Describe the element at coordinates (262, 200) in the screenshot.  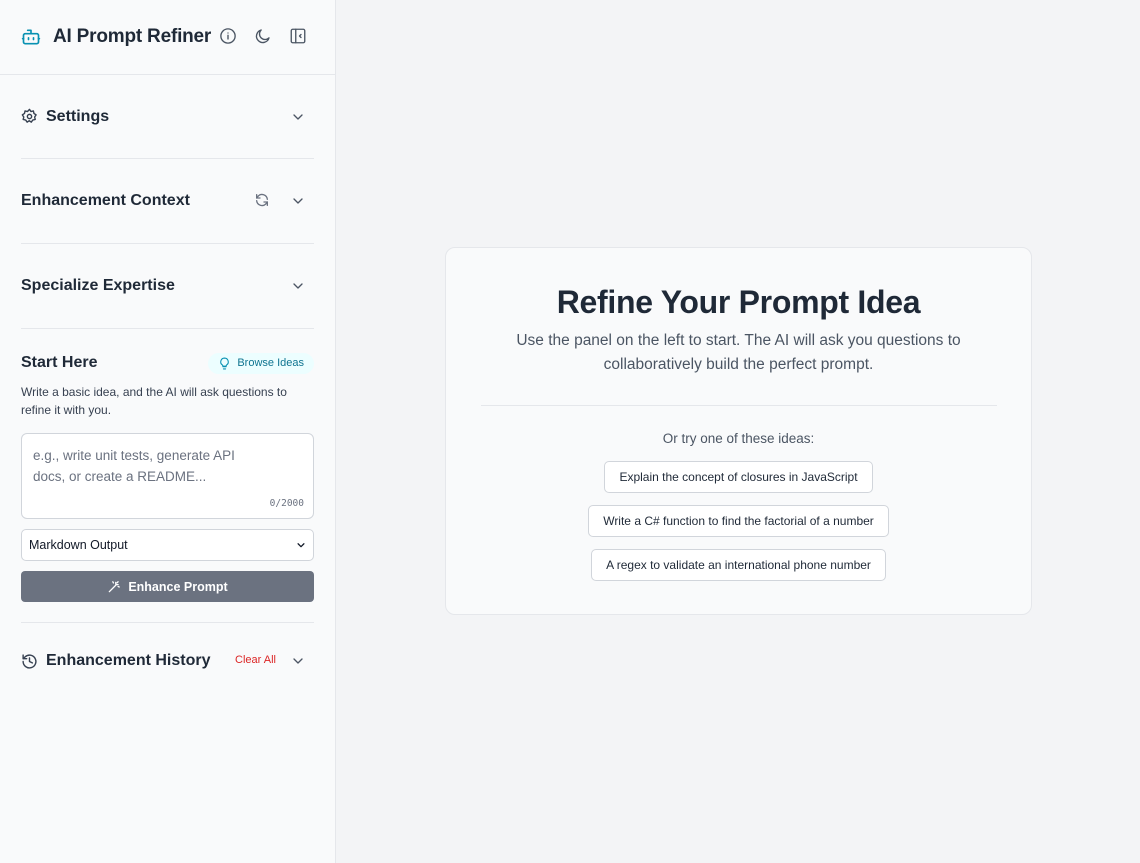
I see `refresh-icon` at that location.